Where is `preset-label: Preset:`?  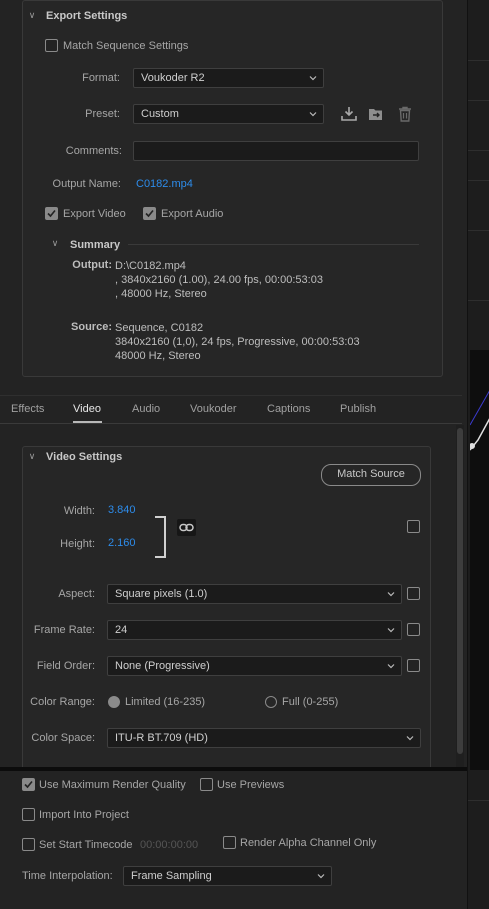 preset-label: Preset: is located at coordinates (102, 114).